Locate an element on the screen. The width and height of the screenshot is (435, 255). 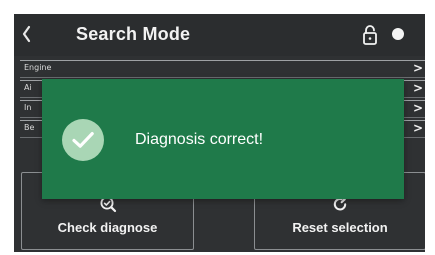
checkmark-icon is located at coordinates (83, 140).